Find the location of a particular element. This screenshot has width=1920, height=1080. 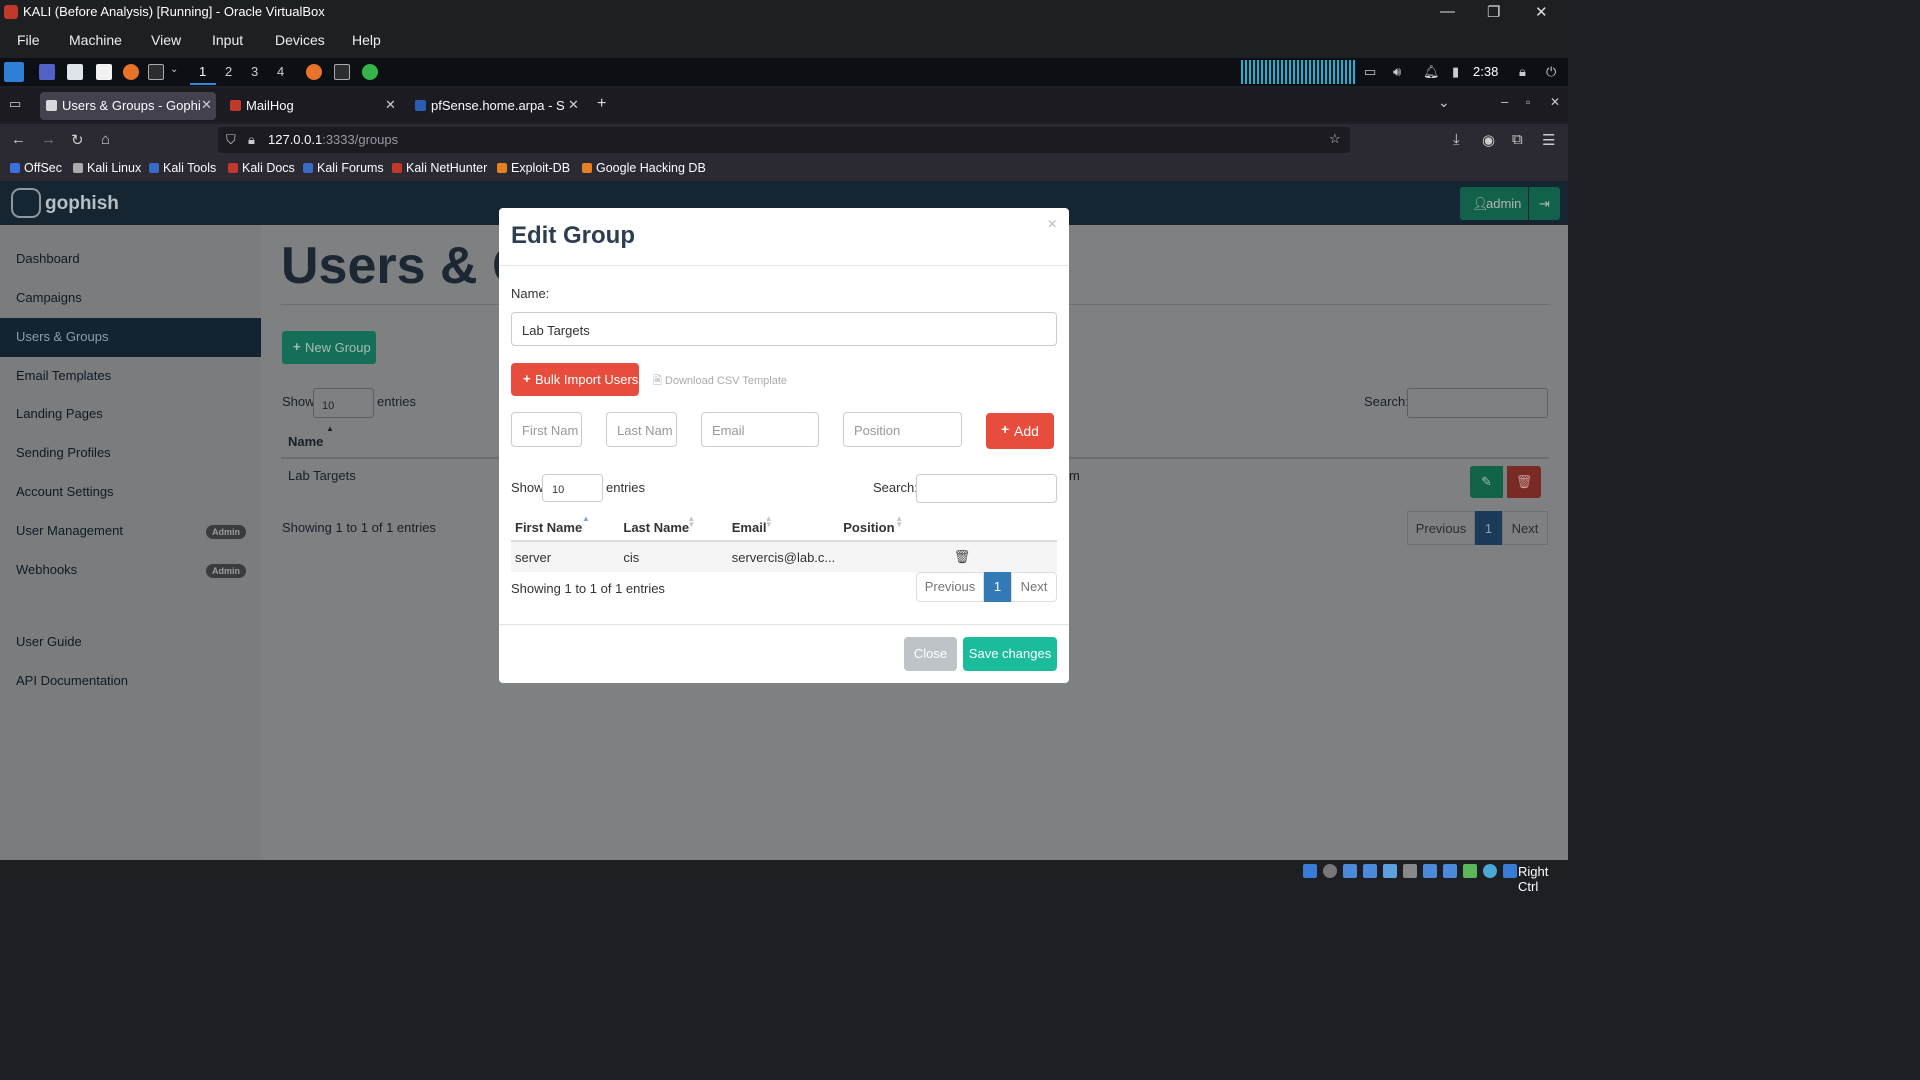

workspace-1: 1 is located at coordinates (202, 71).